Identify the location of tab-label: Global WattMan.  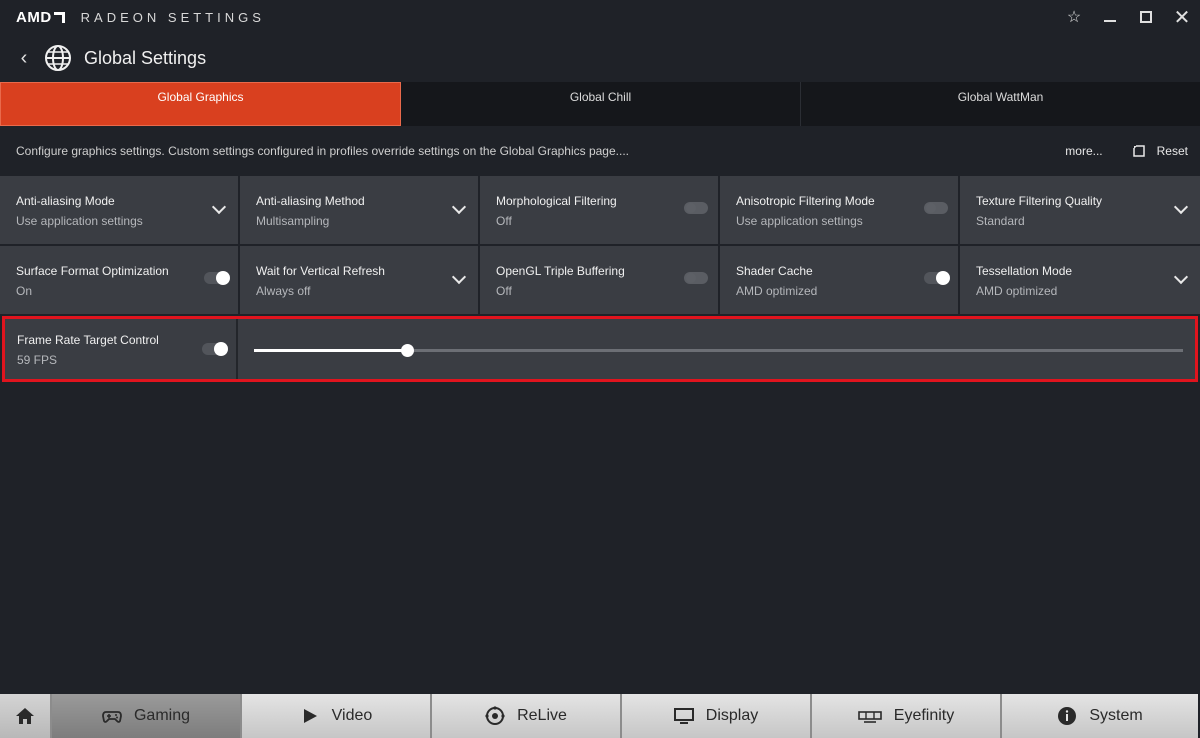
(1000, 97).